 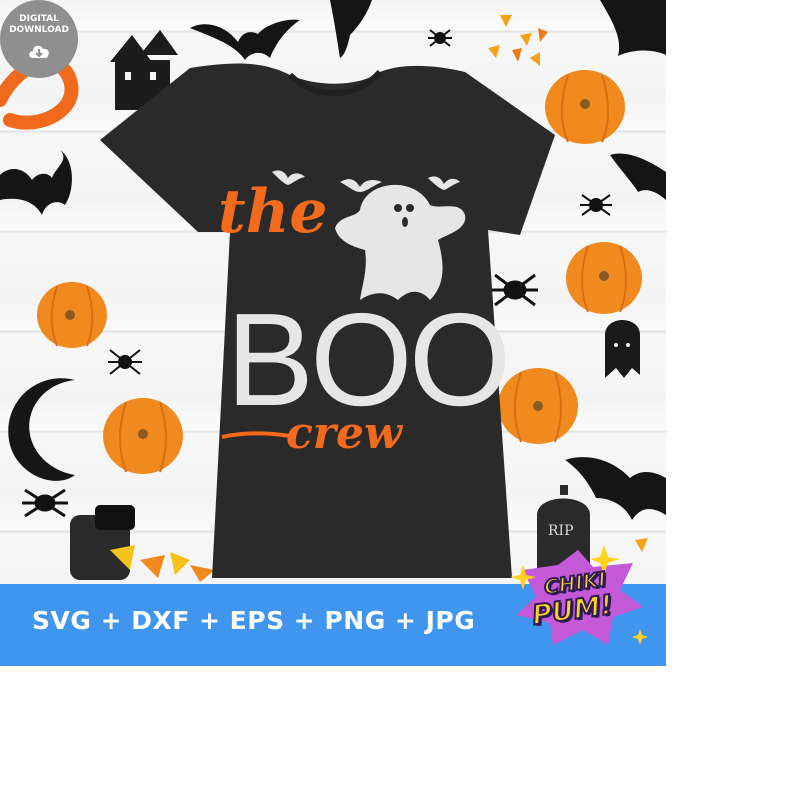 What do you see at coordinates (578, 600) in the screenshot?
I see `chiki-pum-logo: CHIKI PUM!` at bounding box center [578, 600].